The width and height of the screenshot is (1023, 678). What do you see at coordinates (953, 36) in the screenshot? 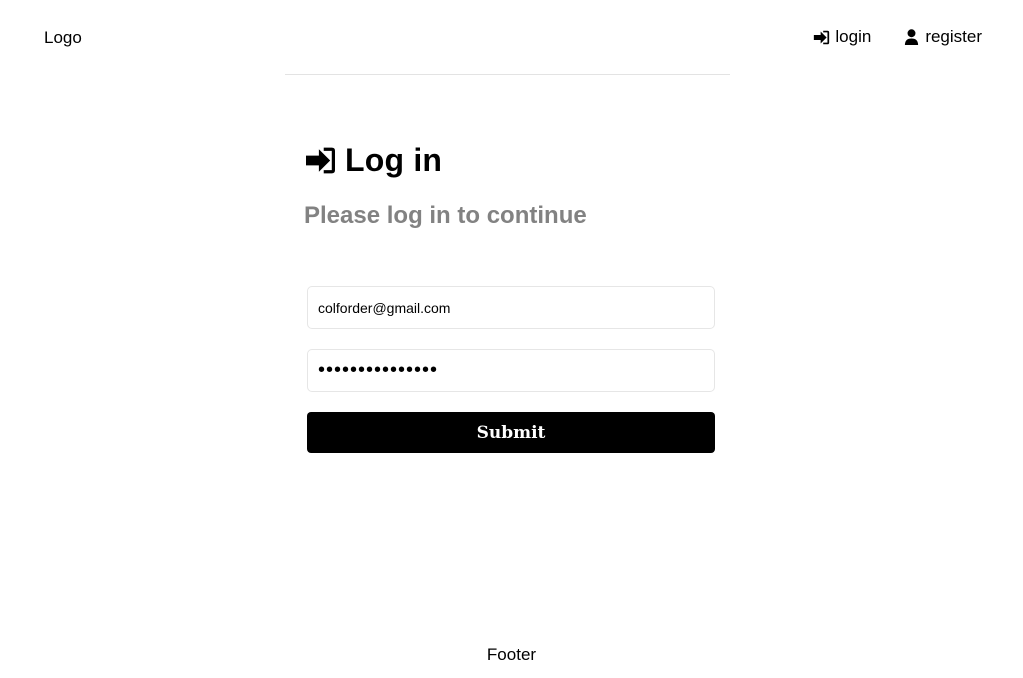
I see `nav-register-label: register` at bounding box center [953, 36].